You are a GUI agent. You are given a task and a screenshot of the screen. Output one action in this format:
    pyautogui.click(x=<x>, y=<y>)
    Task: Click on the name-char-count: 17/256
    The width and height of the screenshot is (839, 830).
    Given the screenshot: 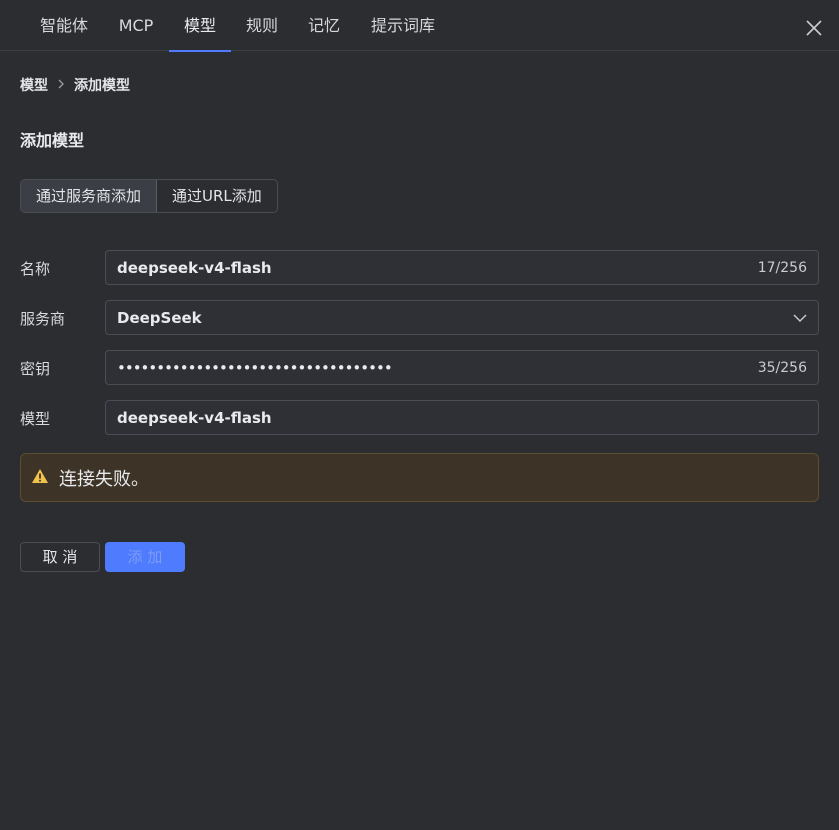 What is the action you would take?
    pyautogui.click(x=782, y=267)
    